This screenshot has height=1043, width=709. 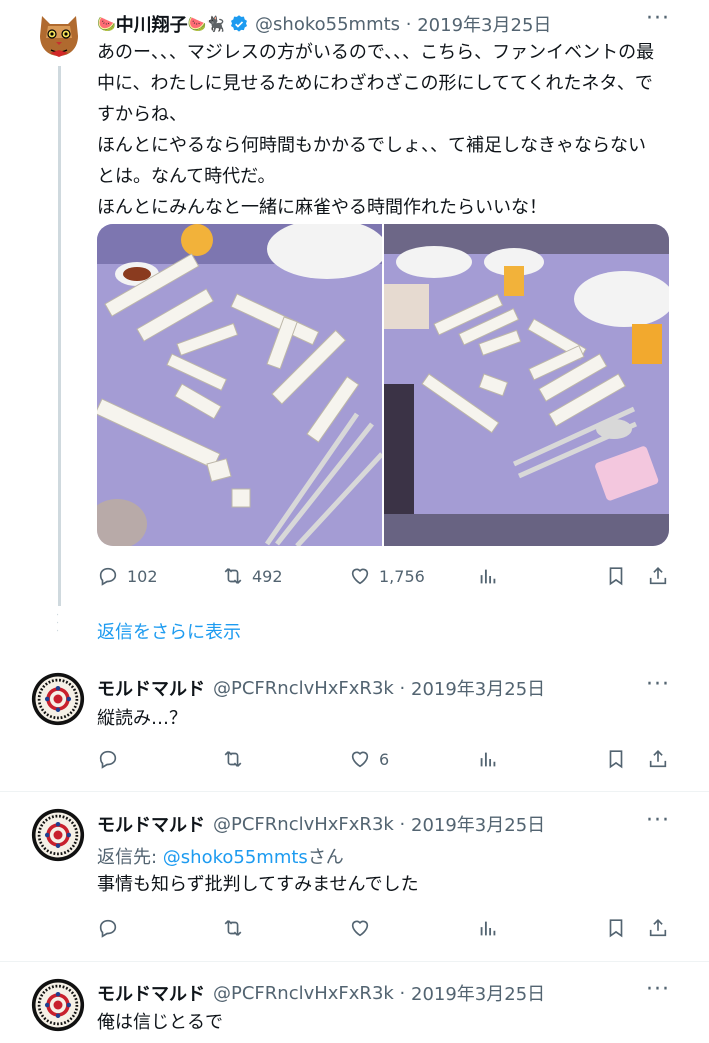 What do you see at coordinates (106, 24) in the screenshot?
I see `author-name-prefix-emoji: 🍉` at bounding box center [106, 24].